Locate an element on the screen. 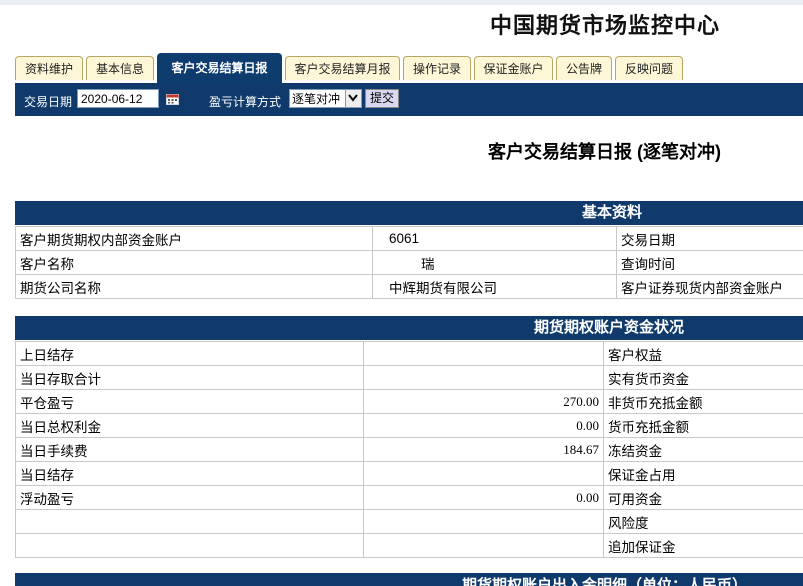  basic-value: 瑞 is located at coordinates (494, 262).